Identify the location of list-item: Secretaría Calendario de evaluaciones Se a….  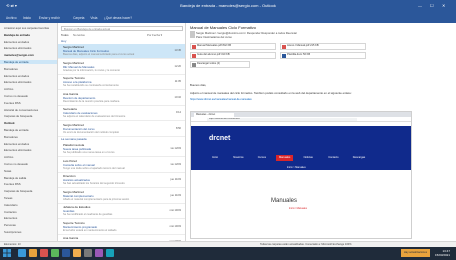
(121, 113).